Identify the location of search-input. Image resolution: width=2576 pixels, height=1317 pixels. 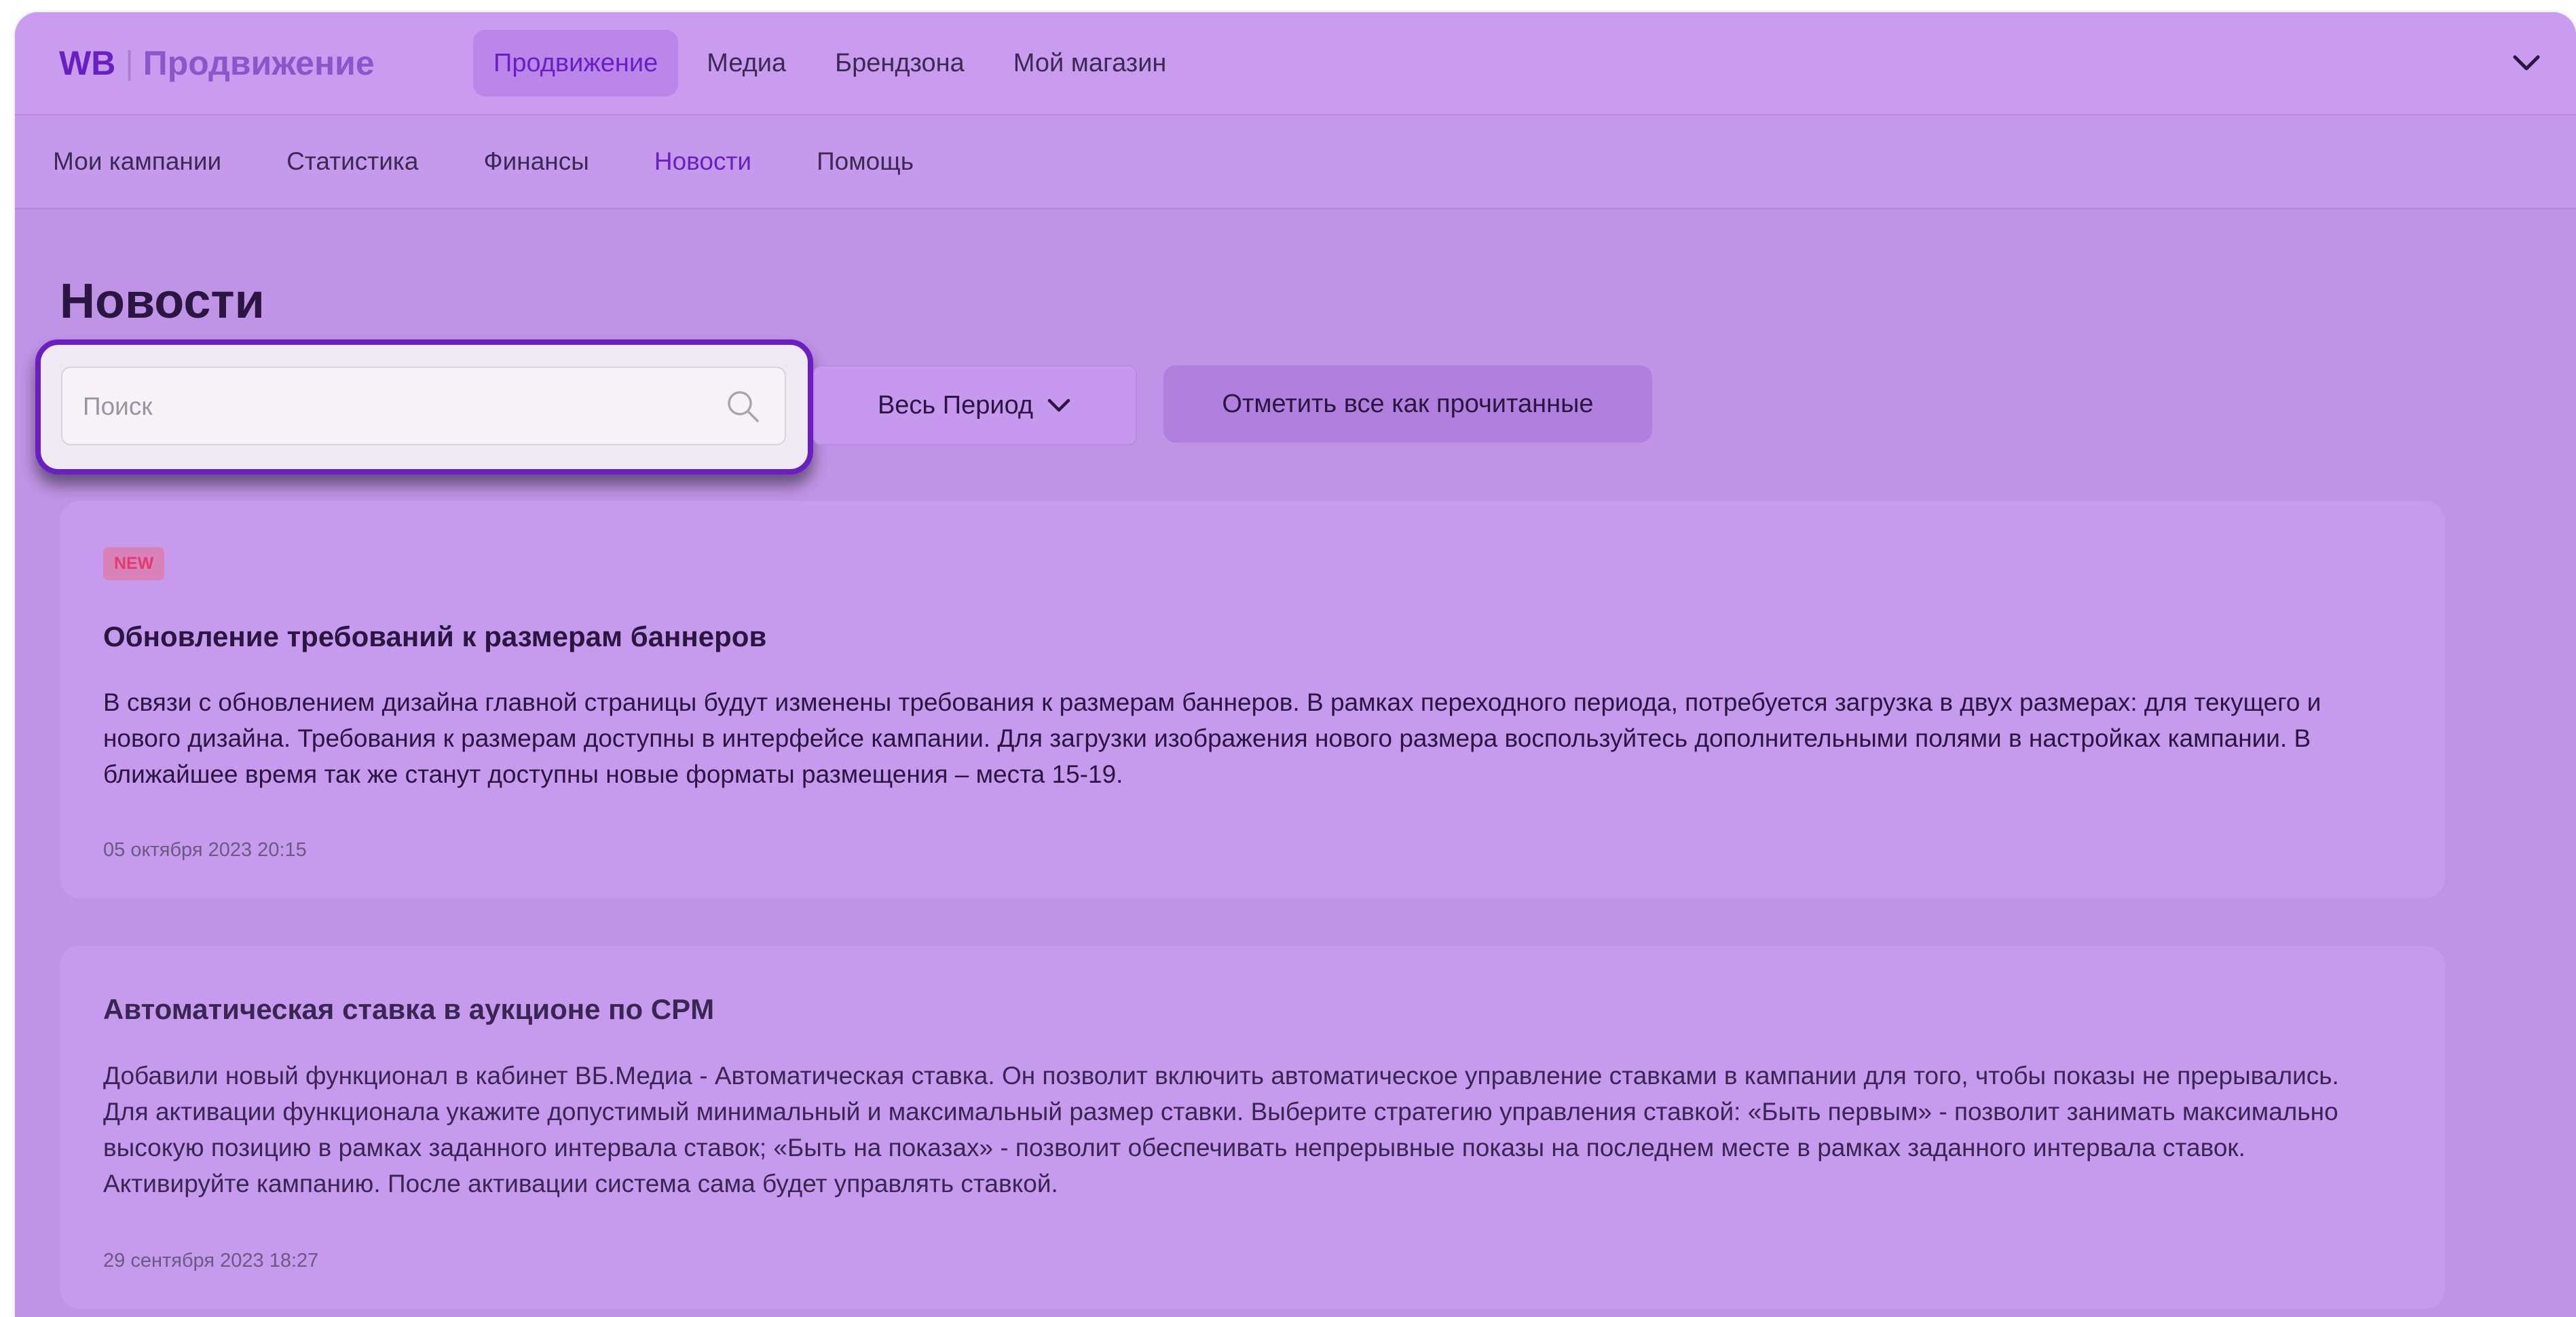
(395, 406).